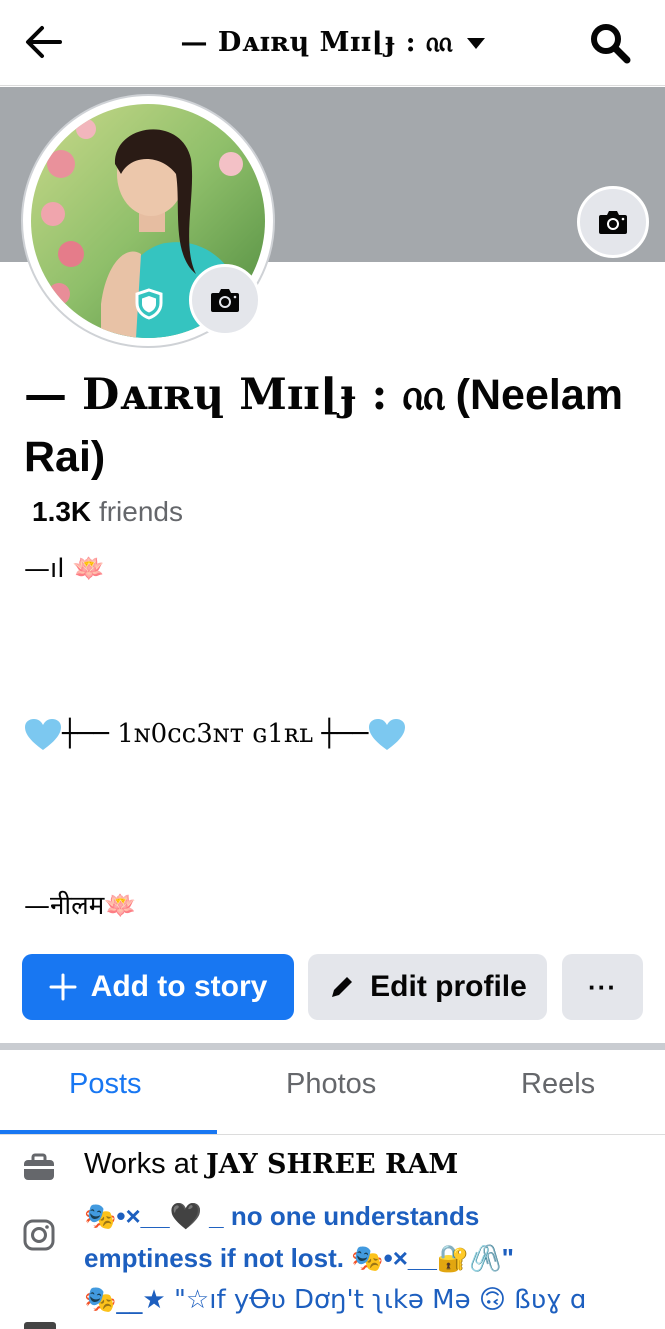  I want to click on tab-posts: Posts, so click(105, 1084).